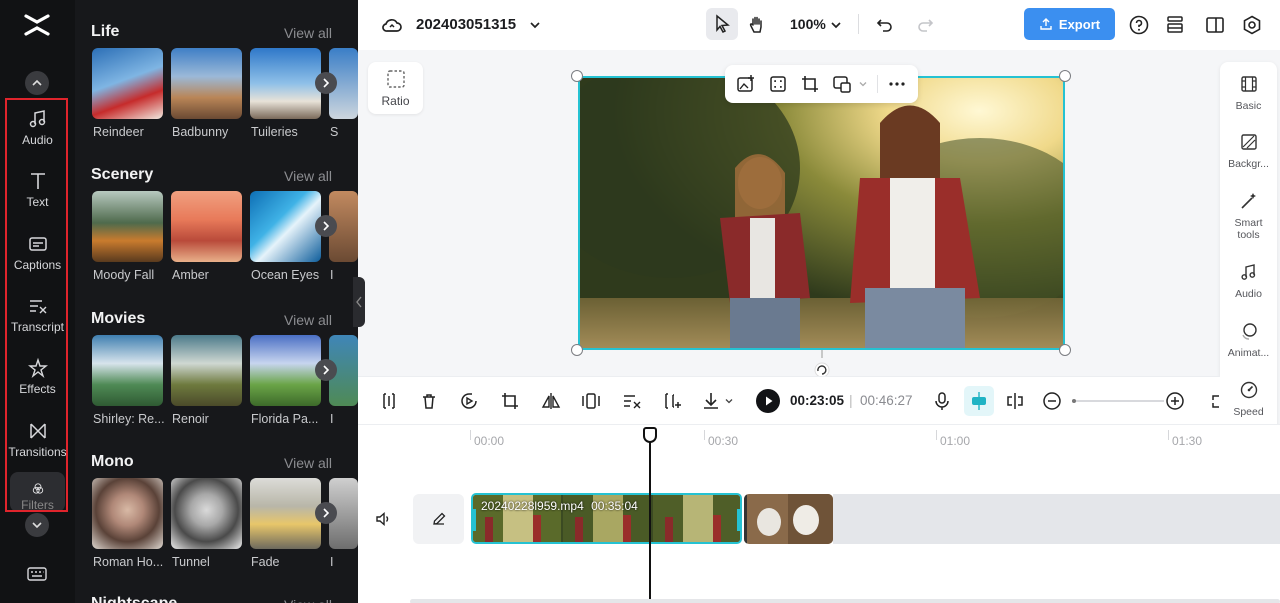 The width and height of the screenshot is (1280, 603). What do you see at coordinates (1069, 24) in the screenshot?
I see `export-button: Export` at bounding box center [1069, 24].